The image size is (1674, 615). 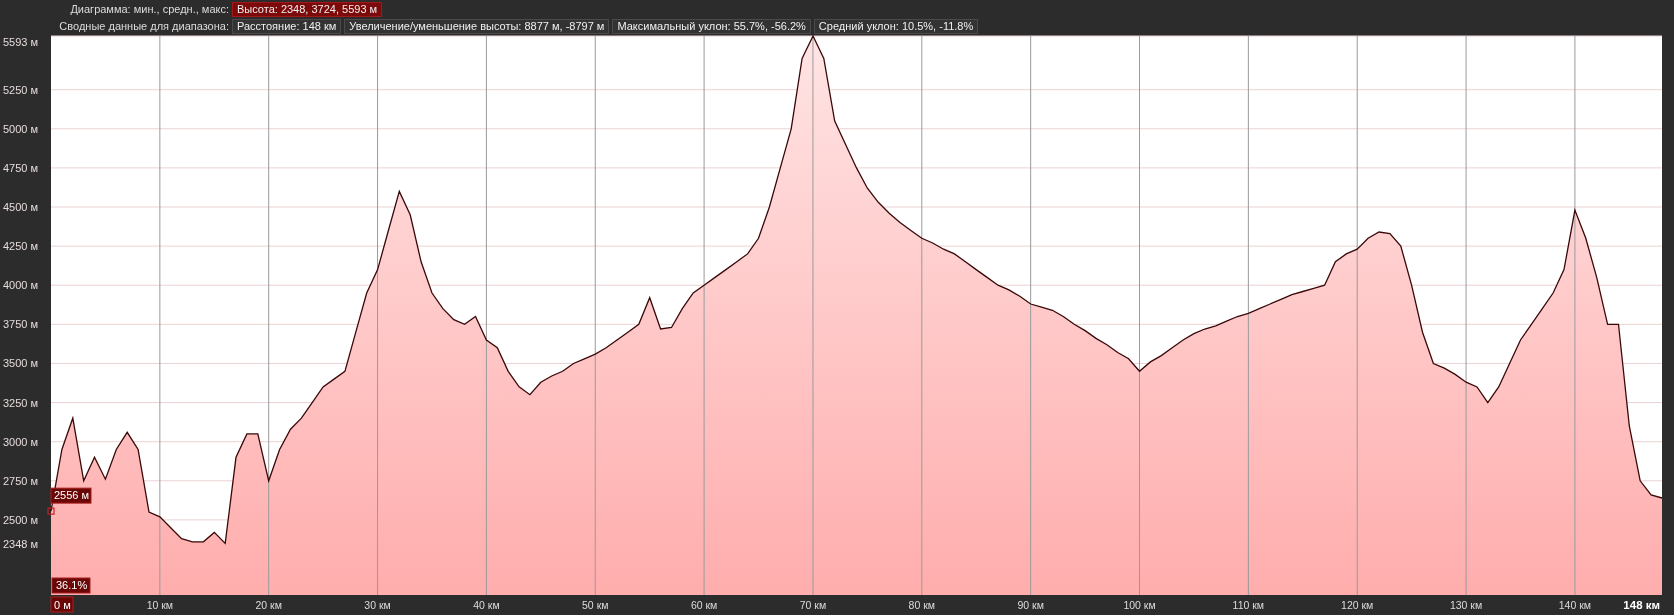 I want to click on x-axis-label: 110 км, so click(x=1248, y=605).